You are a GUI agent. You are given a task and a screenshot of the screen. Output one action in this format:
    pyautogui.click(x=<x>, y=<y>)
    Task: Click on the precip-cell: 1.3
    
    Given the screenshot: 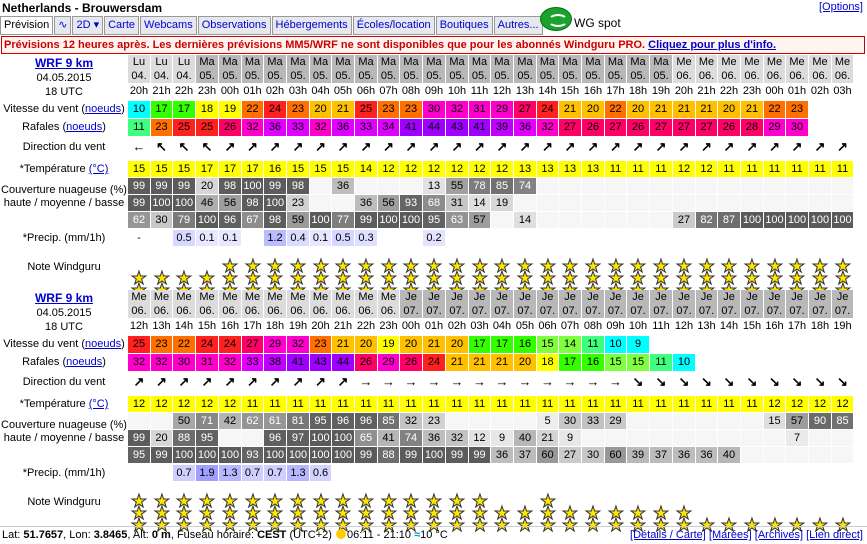 What is the action you would take?
    pyautogui.click(x=230, y=473)
    